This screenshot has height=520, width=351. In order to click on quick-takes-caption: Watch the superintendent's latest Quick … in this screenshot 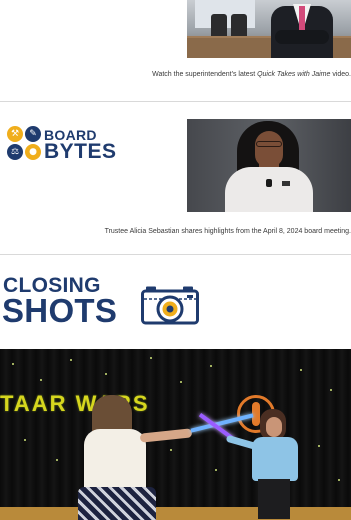, I will do `click(251, 74)`.